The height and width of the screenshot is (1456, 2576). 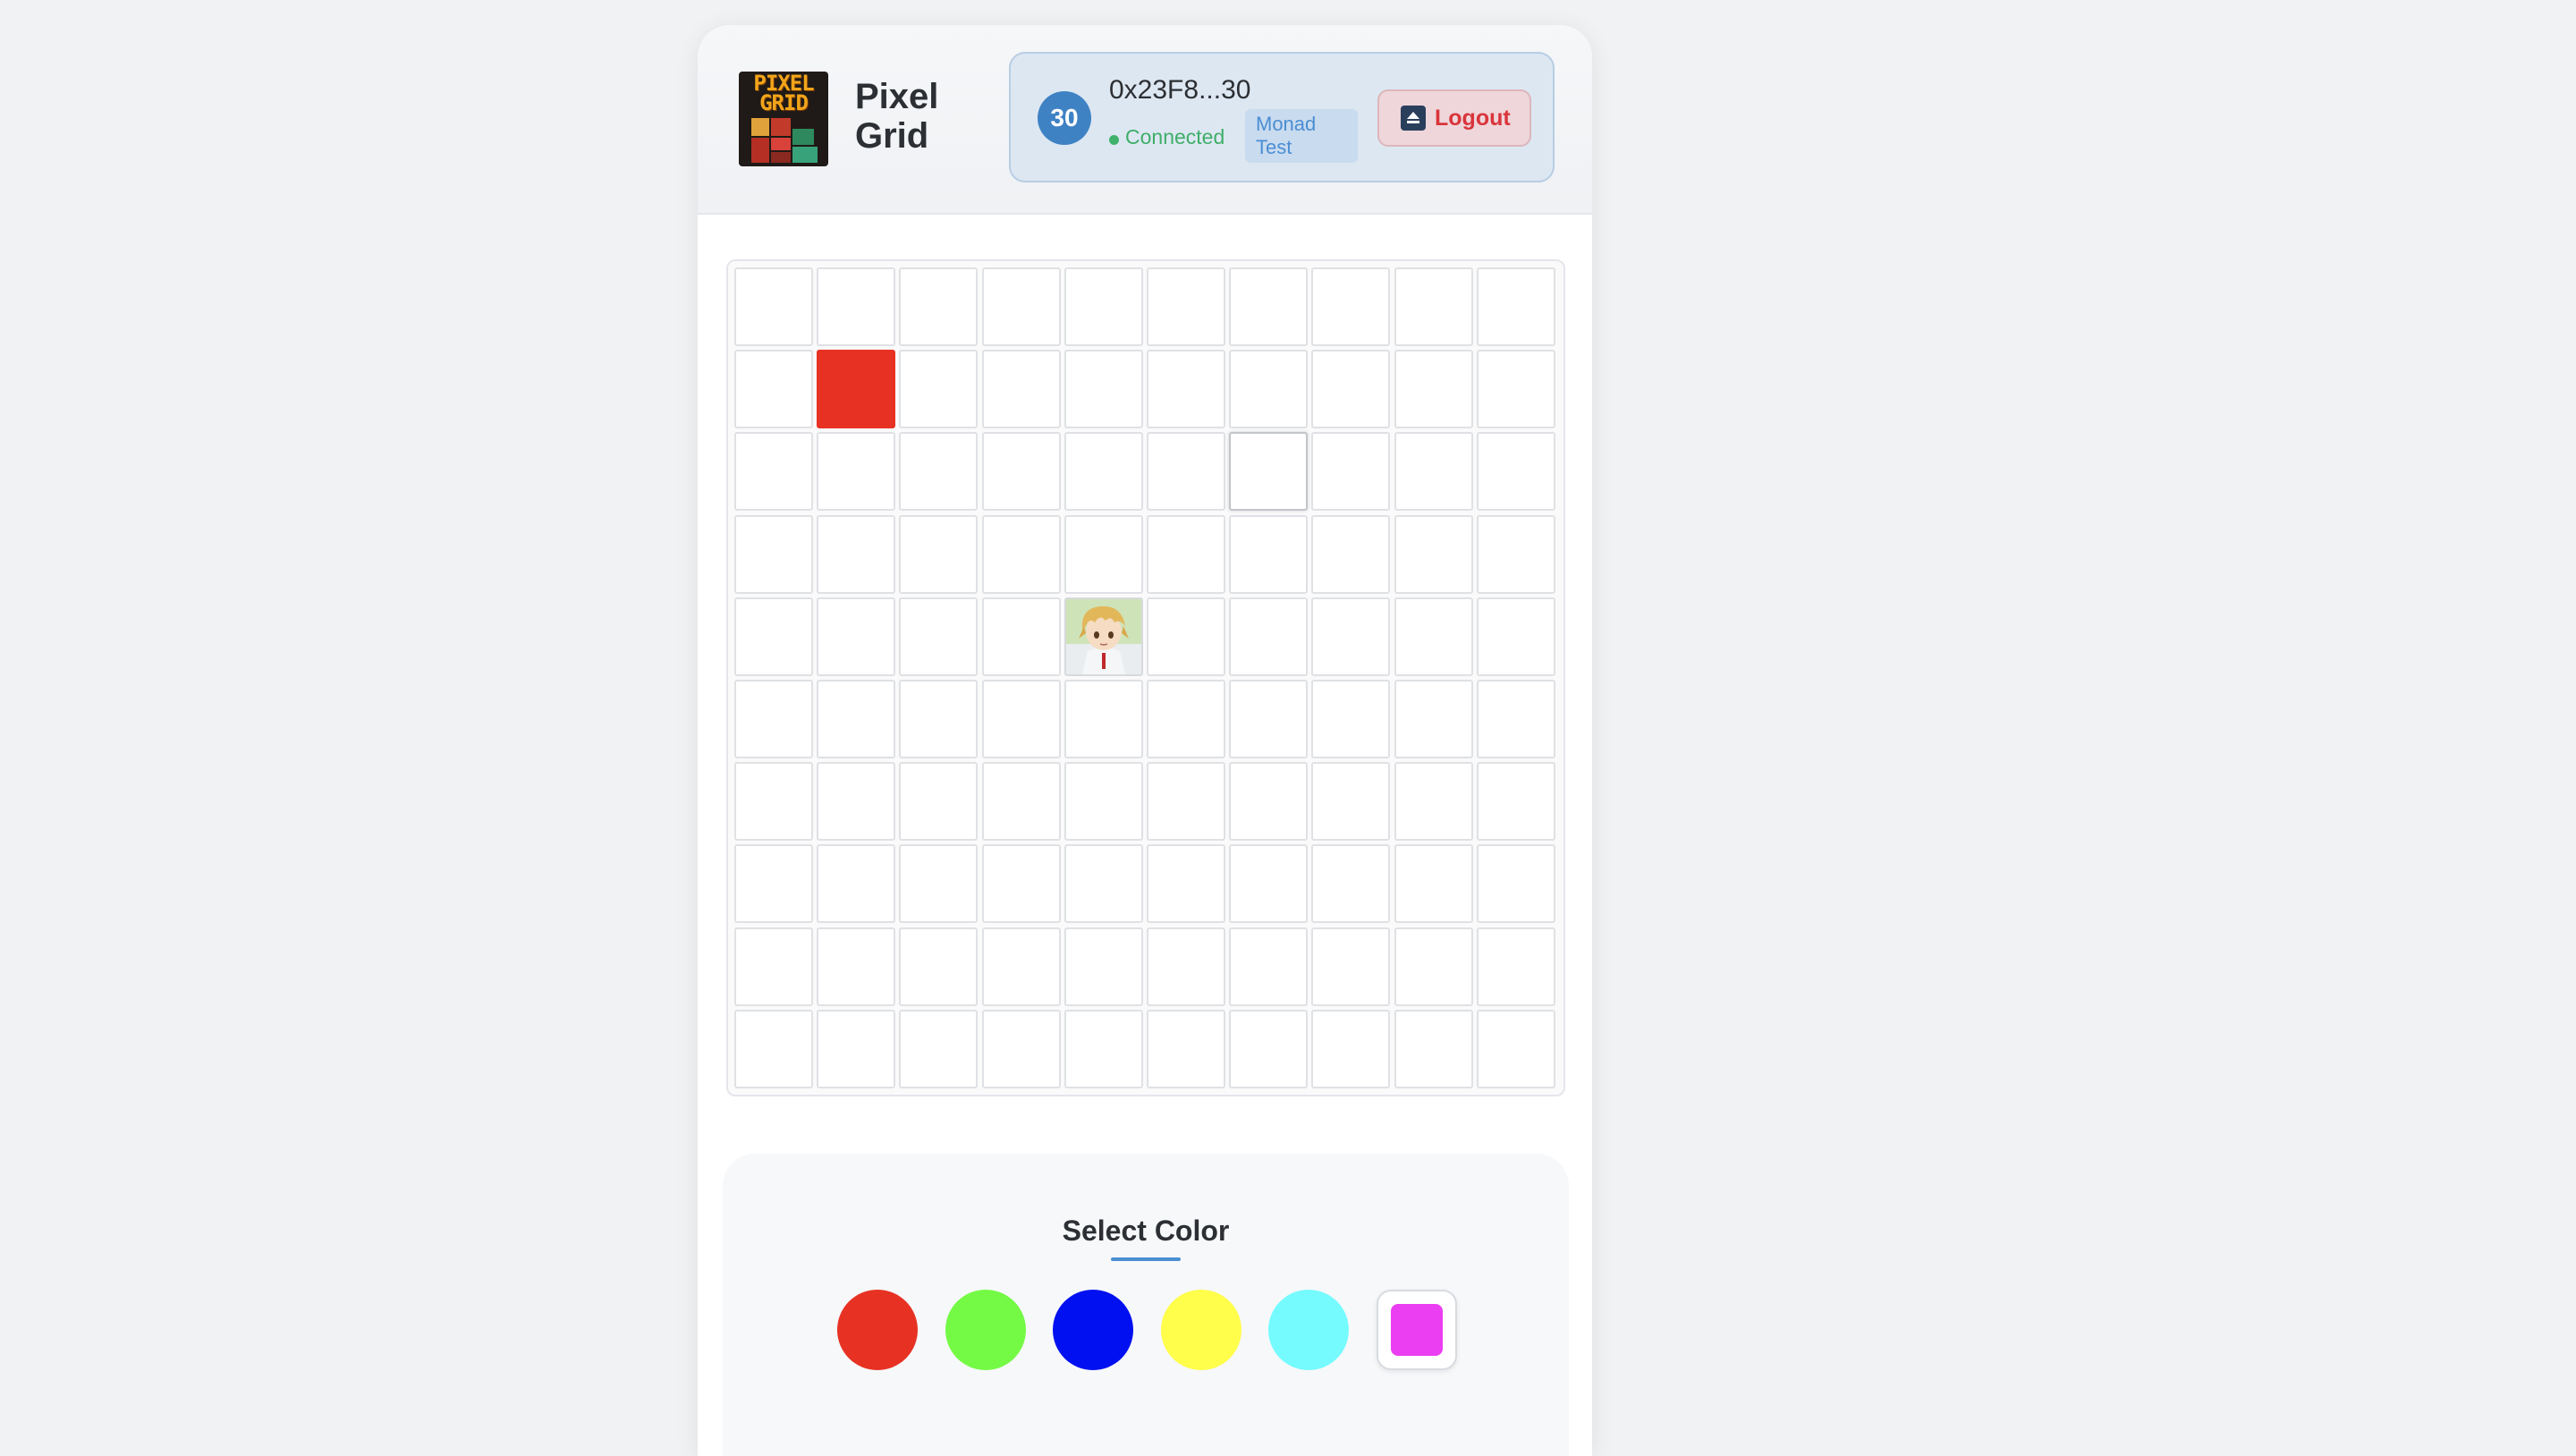 What do you see at coordinates (1200, 1330) in the screenshot?
I see `color-swatch-yellow` at bounding box center [1200, 1330].